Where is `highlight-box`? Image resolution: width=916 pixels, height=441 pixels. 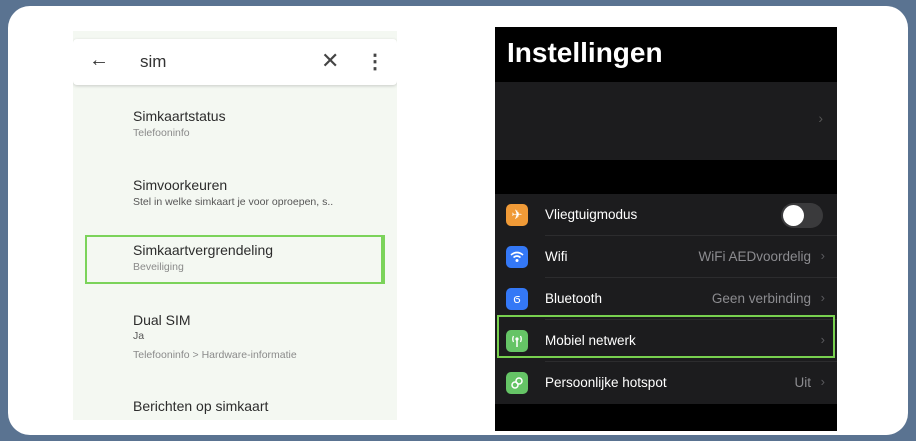
highlight-box is located at coordinates (666, 336).